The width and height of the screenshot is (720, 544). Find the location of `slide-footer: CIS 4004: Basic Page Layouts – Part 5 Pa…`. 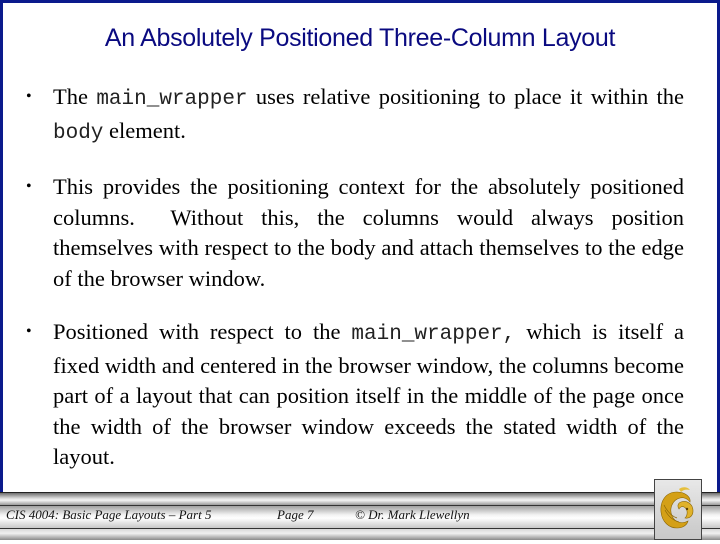

slide-footer: CIS 4004: Basic Page Layouts – Part 5 Pa… is located at coordinates (360, 516).